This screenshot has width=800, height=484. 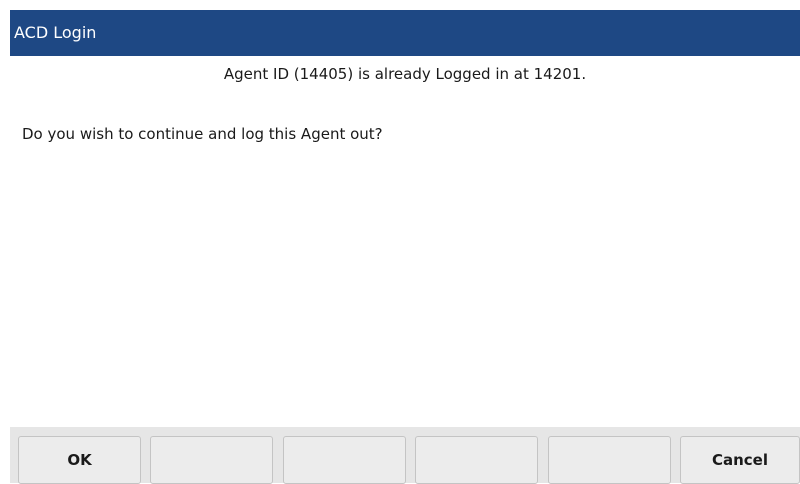 I want to click on cancel-softkey: Cancel, so click(x=740, y=460).